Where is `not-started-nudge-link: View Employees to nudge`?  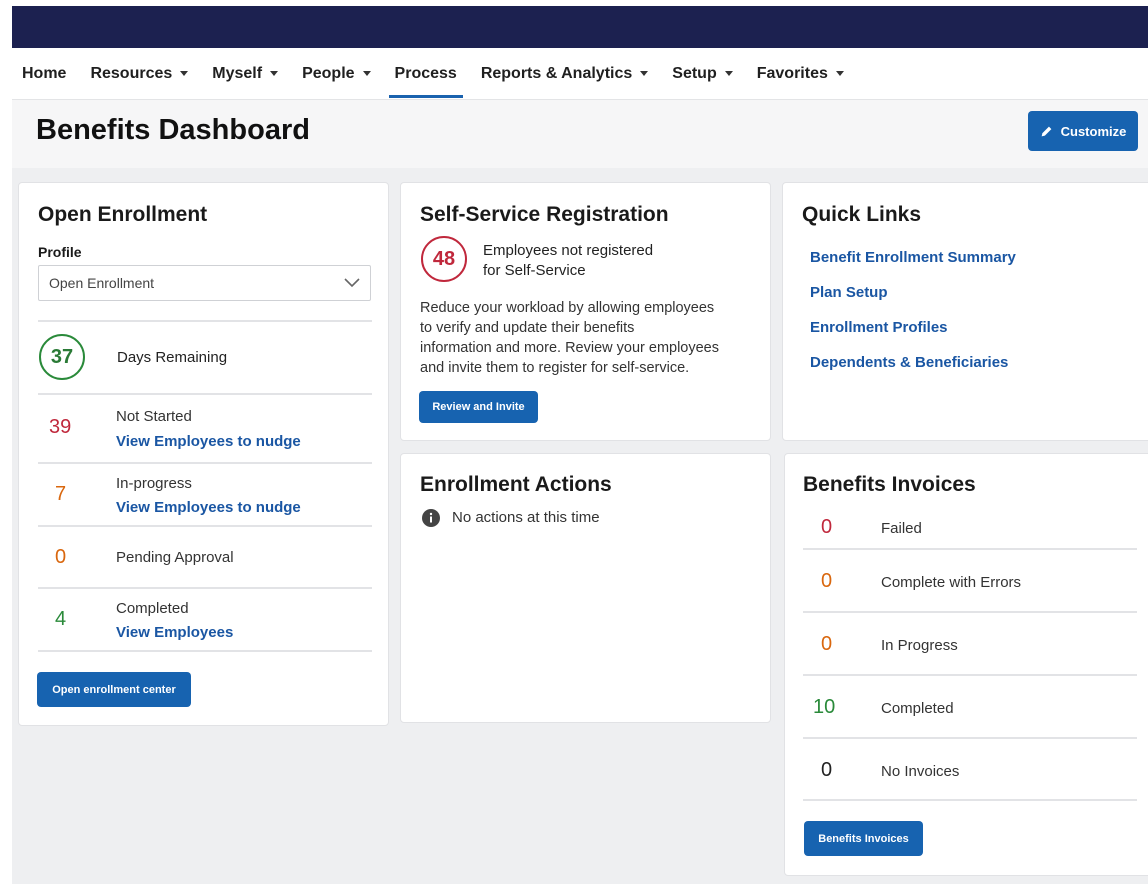 not-started-nudge-link: View Employees to nudge is located at coordinates (208, 441).